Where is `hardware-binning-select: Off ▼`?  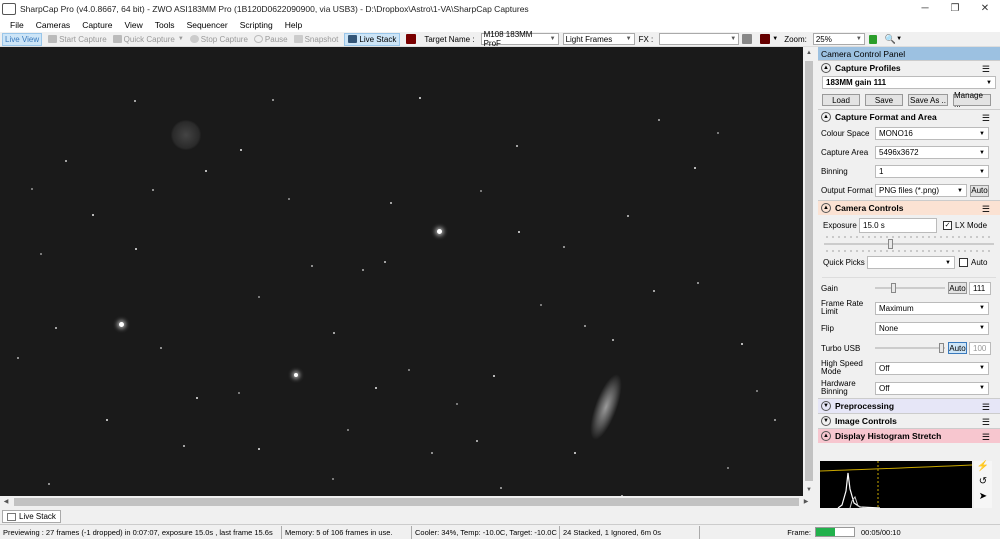
hardware-binning-select: Off ▼ is located at coordinates (932, 388).